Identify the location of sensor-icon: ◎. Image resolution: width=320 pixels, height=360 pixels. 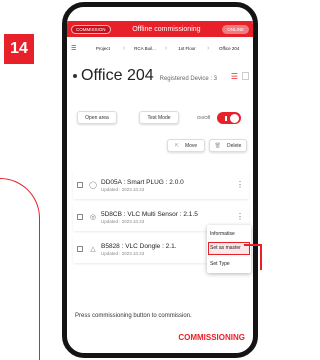
(93, 217).